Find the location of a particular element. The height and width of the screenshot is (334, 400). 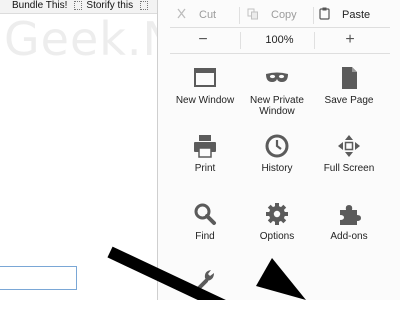

new-window-button: New Window is located at coordinates (205, 99).